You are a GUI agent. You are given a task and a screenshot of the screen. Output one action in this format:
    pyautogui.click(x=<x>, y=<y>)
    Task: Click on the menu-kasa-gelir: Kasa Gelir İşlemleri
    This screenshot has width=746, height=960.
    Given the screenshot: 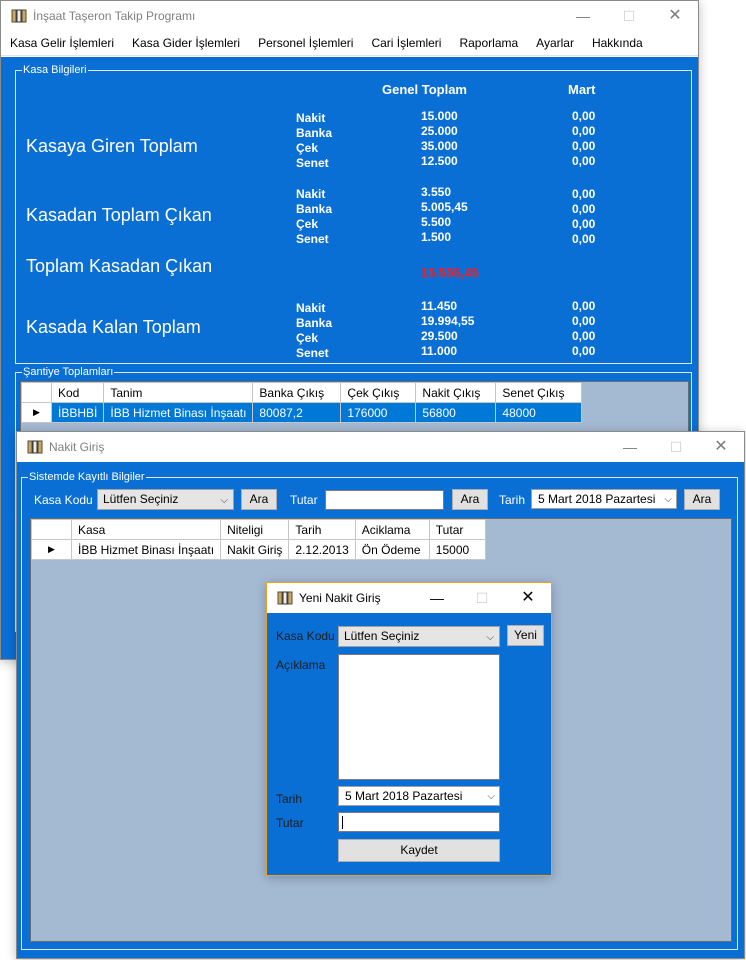 What is the action you would take?
    pyautogui.click(x=62, y=43)
    